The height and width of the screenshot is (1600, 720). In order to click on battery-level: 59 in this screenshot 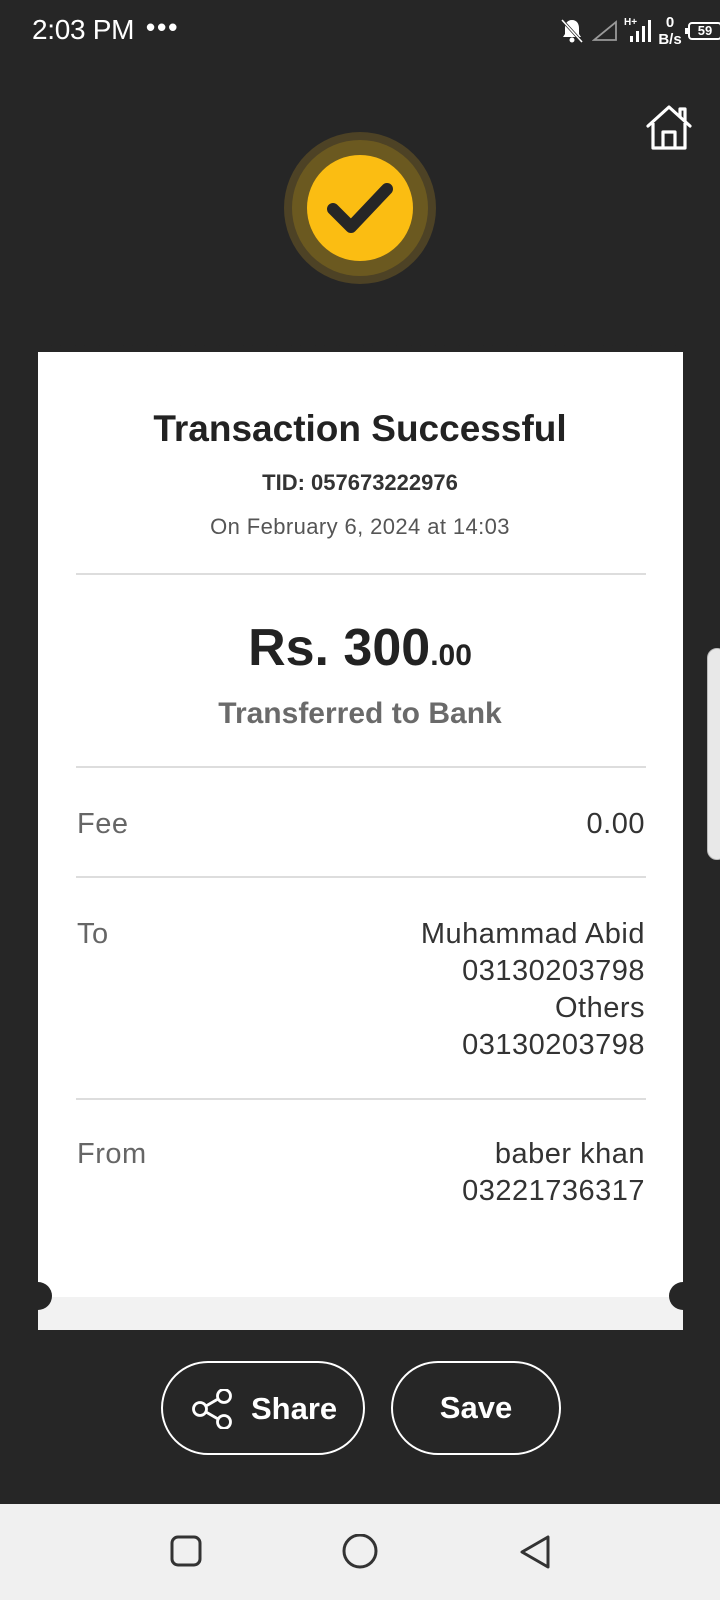, I will do `click(705, 30)`.